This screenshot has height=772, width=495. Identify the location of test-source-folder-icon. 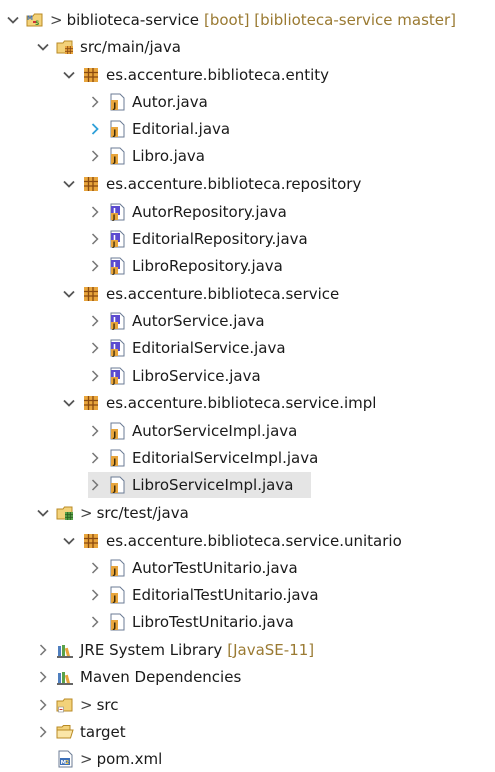
(65, 513).